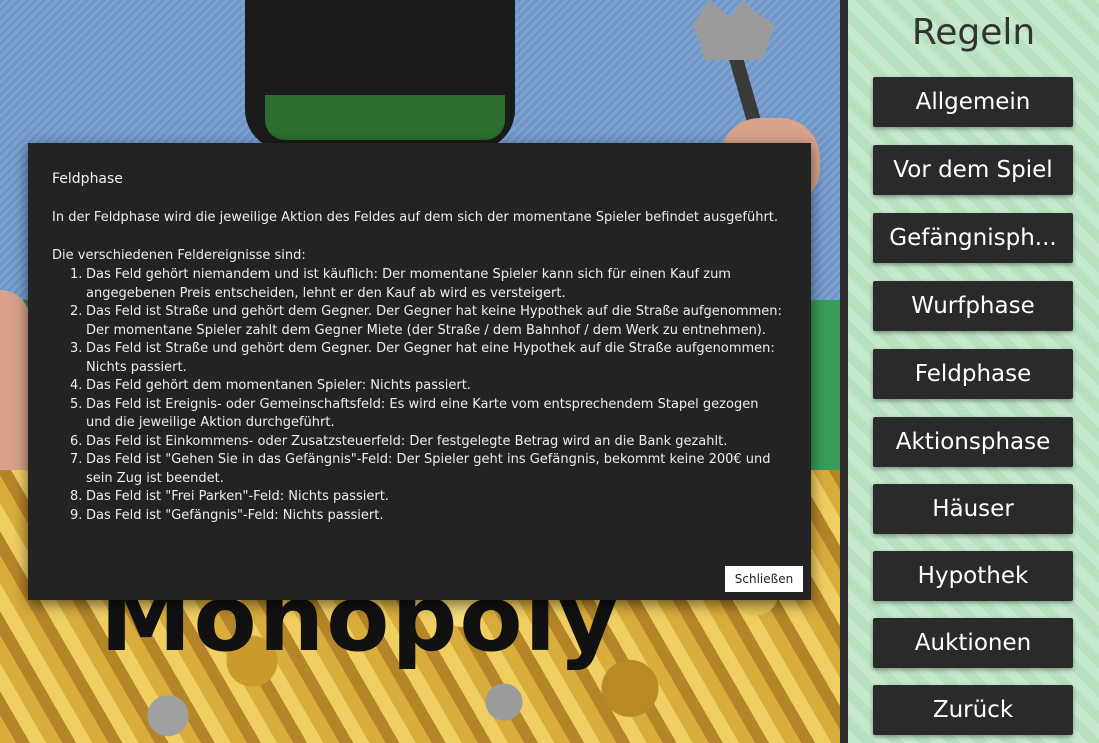 This screenshot has width=1099, height=743. What do you see at coordinates (76, 496) in the screenshot?
I see `list-item-number: 8.` at bounding box center [76, 496].